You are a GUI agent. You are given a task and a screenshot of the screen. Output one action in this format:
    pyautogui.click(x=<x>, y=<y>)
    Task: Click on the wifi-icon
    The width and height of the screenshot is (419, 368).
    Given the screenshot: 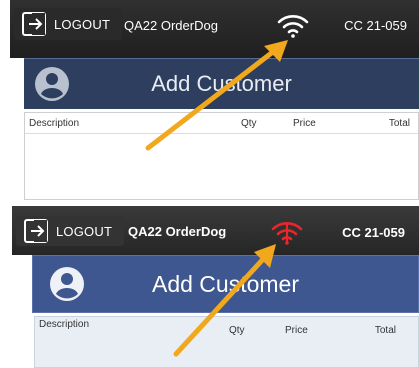 What is the action you would take?
    pyautogui.click(x=293, y=26)
    